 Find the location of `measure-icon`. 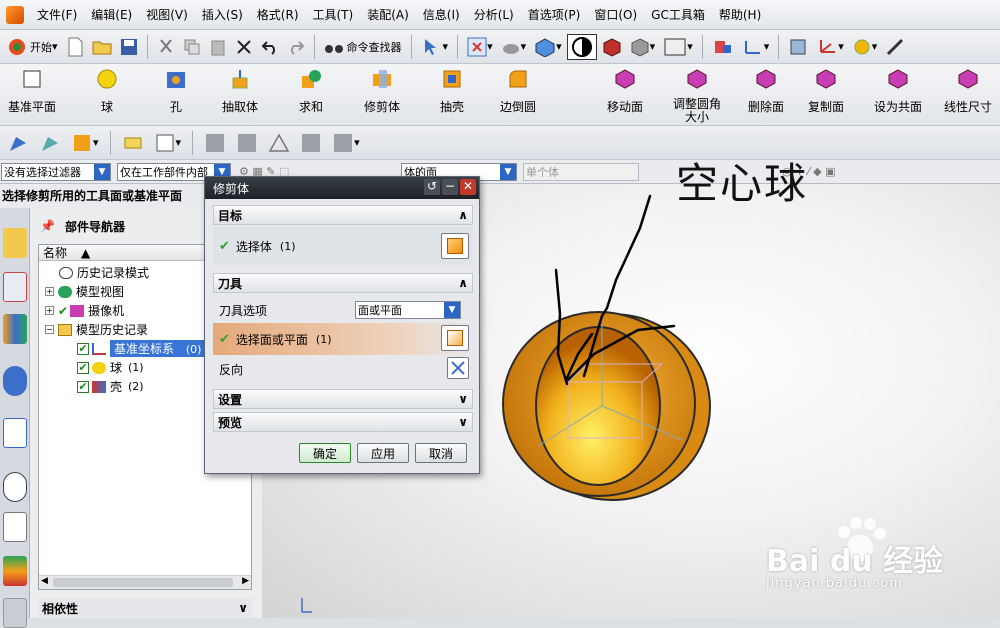

measure-icon is located at coordinates (895, 47).